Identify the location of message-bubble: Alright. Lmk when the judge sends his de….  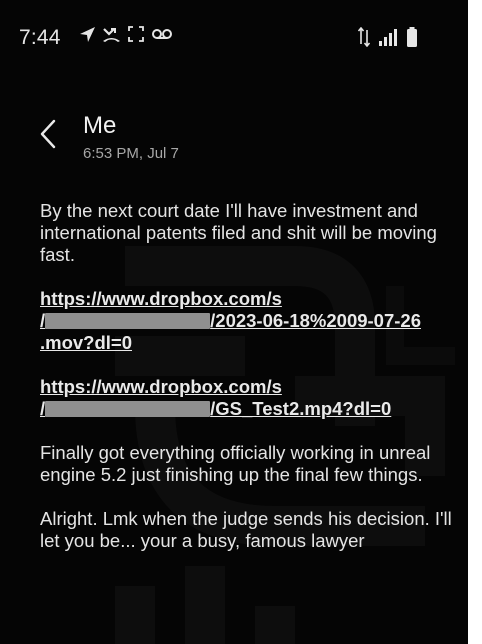
(246, 529).